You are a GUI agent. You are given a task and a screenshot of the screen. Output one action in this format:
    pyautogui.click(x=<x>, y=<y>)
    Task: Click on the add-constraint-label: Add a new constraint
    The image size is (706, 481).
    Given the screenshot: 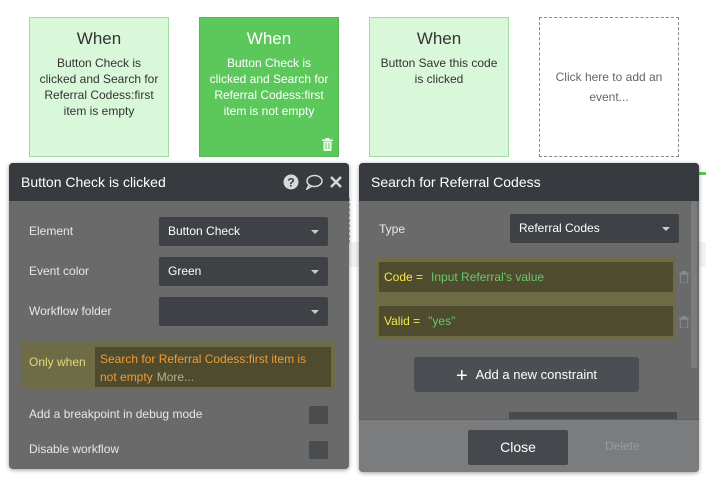 What is the action you would take?
    pyautogui.click(x=536, y=374)
    